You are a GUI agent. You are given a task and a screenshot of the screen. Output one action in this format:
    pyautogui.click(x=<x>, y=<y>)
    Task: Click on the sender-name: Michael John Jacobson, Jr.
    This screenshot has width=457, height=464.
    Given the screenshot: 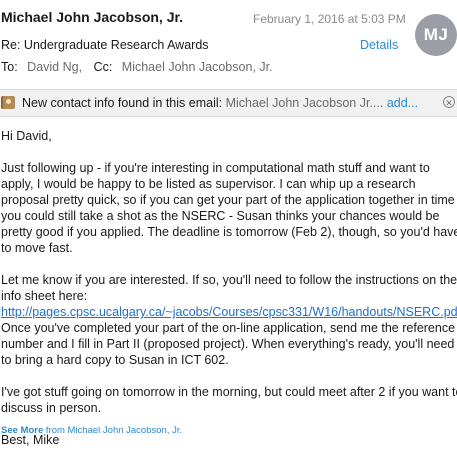 What is the action you would take?
    pyautogui.click(x=92, y=17)
    